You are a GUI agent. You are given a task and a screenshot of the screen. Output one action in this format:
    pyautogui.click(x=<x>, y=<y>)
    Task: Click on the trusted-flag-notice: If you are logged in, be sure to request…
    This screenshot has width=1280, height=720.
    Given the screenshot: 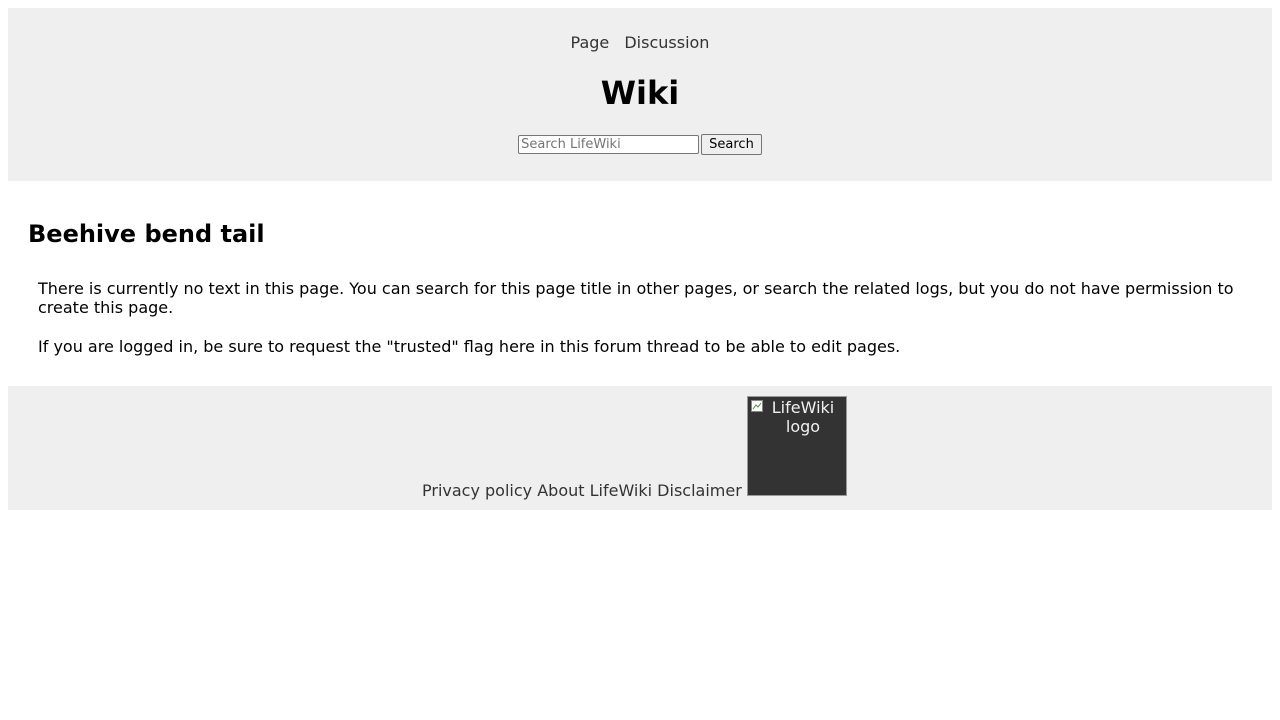 What is the action you would take?
    pyautogui.click(x=469, y=346)
    